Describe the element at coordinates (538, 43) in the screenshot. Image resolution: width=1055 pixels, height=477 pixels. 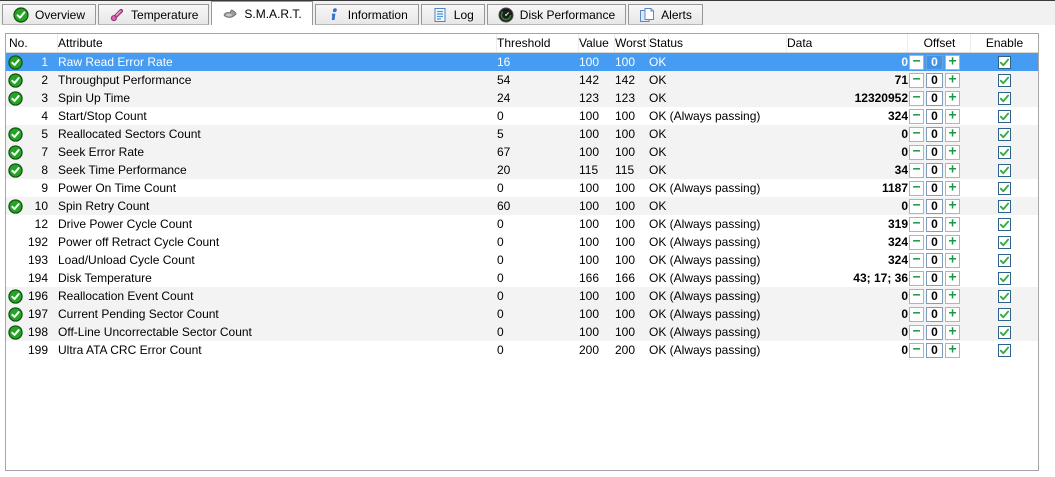
I see `column-header-threshold: Threshold` at that location.